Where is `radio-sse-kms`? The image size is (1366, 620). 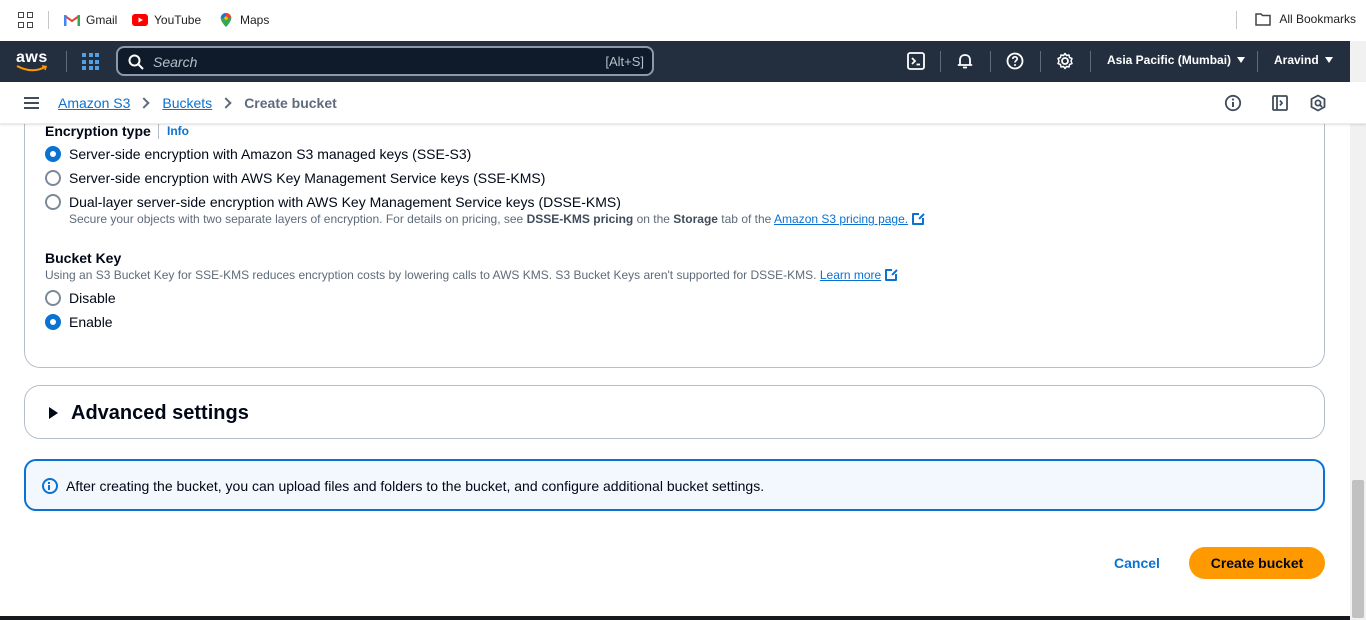
radio-sse-kms is located at coordinates (53, 178).